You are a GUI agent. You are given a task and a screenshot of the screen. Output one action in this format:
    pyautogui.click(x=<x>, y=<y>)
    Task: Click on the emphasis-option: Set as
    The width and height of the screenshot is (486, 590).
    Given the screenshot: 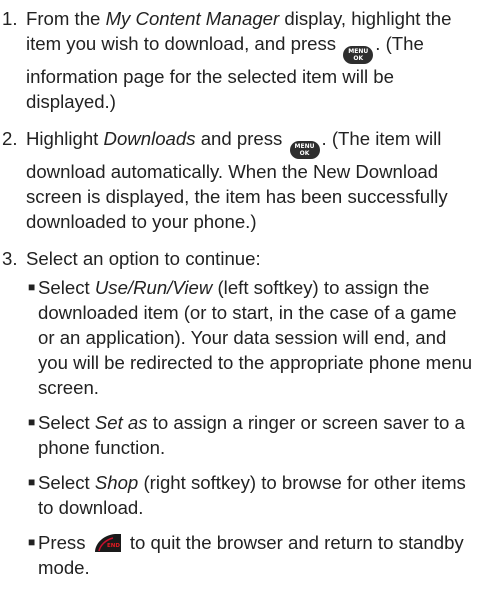 What is the action you would take?
    pyautogui.click(x=121, y=422)
    